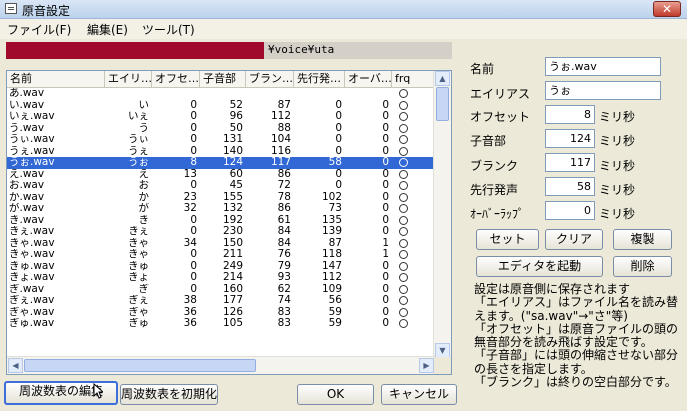 This screenshot has width=687, height=411. What do you see at coordinates (221, 94) in the screenshot?
I see `table-row: あ.wav` at bounding box center [221, 94].